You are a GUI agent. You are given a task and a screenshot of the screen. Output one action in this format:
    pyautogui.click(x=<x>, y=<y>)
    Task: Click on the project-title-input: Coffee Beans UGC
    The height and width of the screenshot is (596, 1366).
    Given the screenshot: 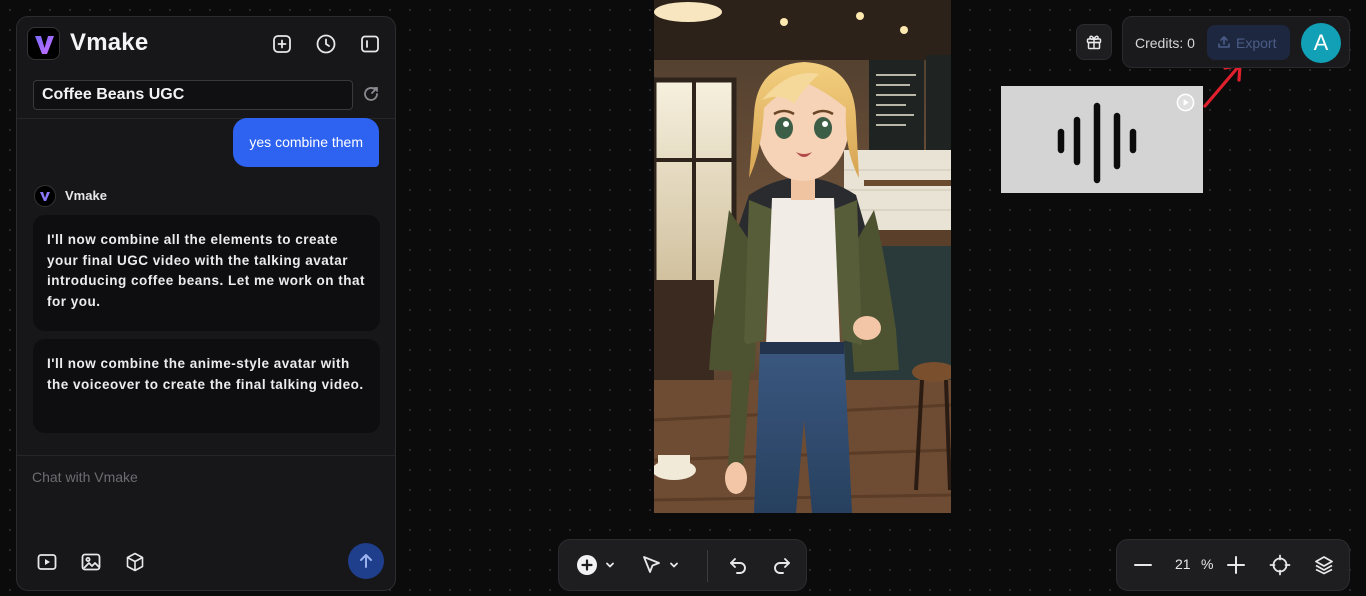 What is the action you would take?
    pyautogui.click(x=193, y=95)
    